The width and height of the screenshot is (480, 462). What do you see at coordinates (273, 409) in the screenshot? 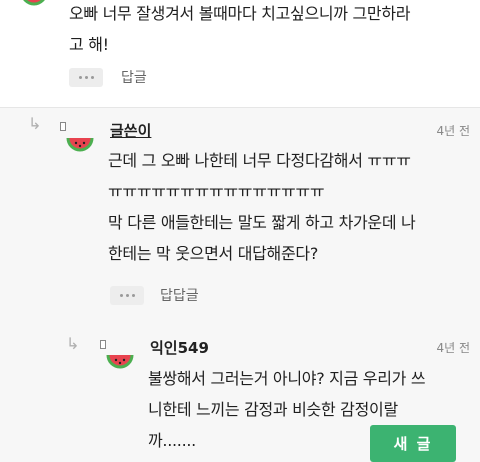
I see `reply-line: 니한테 느끼는 감정과 비슷한 감정이랄` at bounding box center [273, 409].